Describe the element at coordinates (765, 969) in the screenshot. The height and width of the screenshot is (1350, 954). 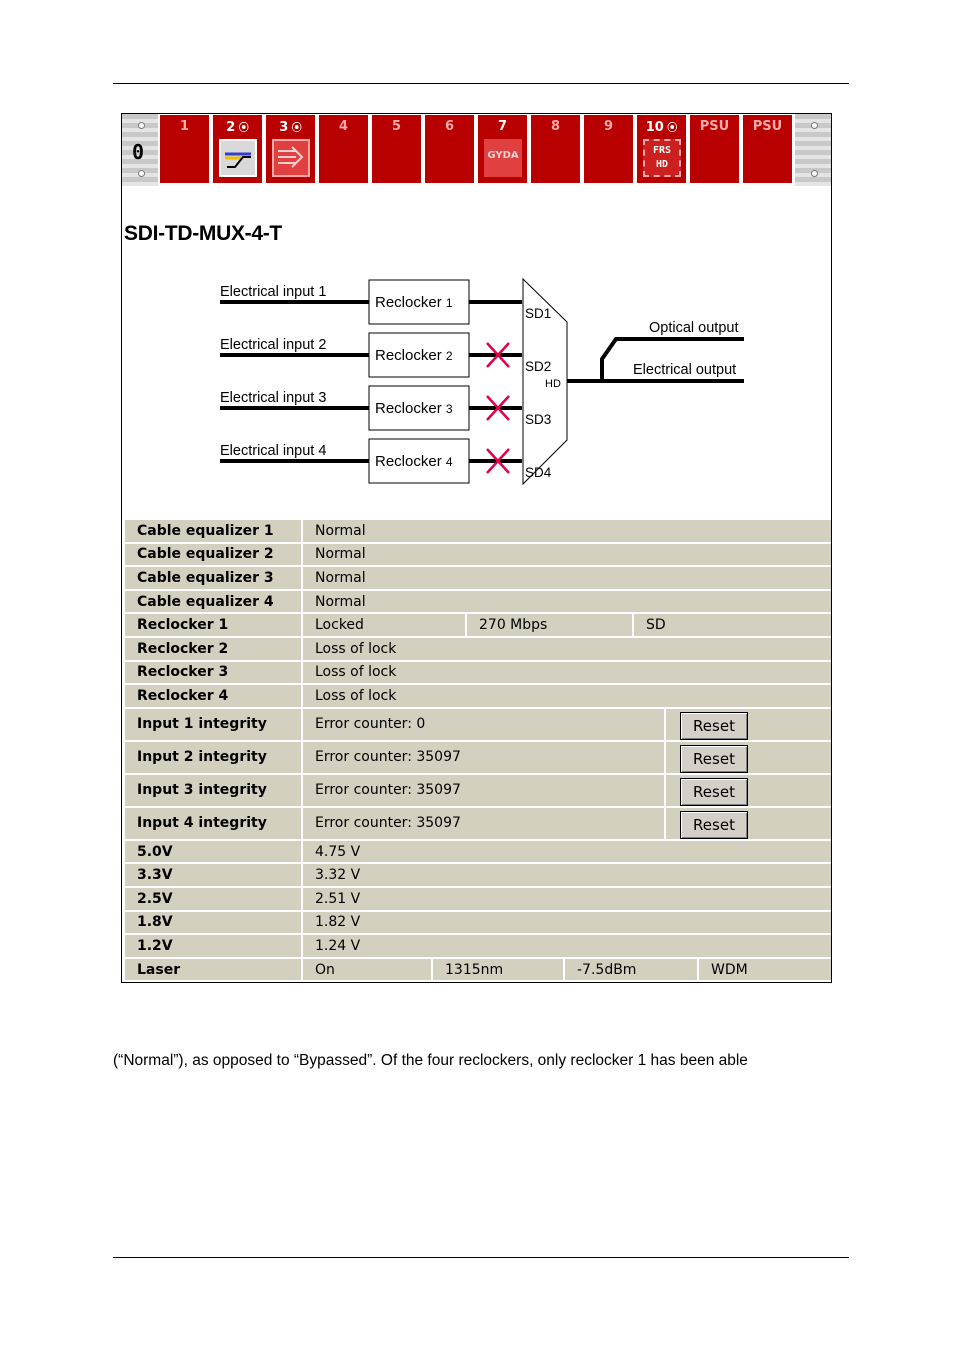
I see `row-value: WDM` at that location.